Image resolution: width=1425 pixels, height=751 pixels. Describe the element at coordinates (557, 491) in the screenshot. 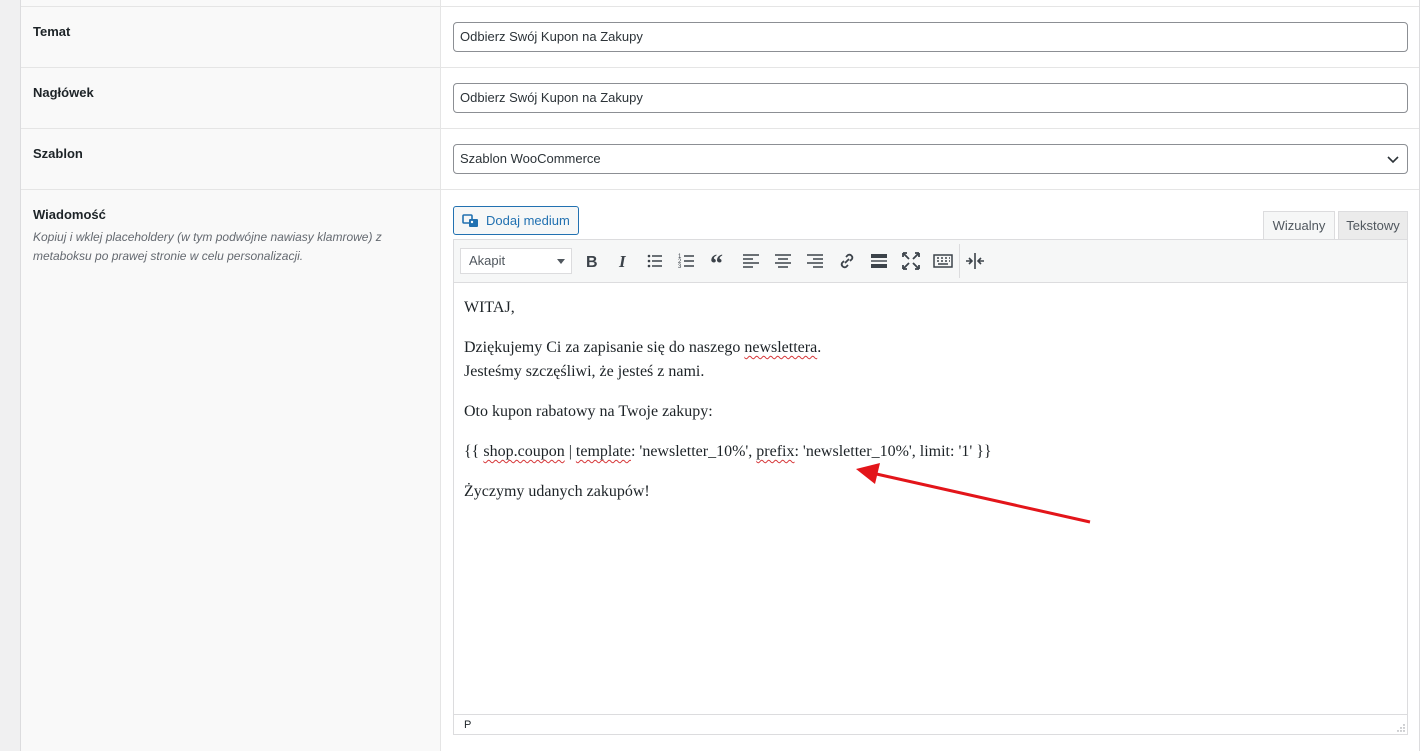

I see `closing-line: Życzymy udanych zakupów!` at that location.